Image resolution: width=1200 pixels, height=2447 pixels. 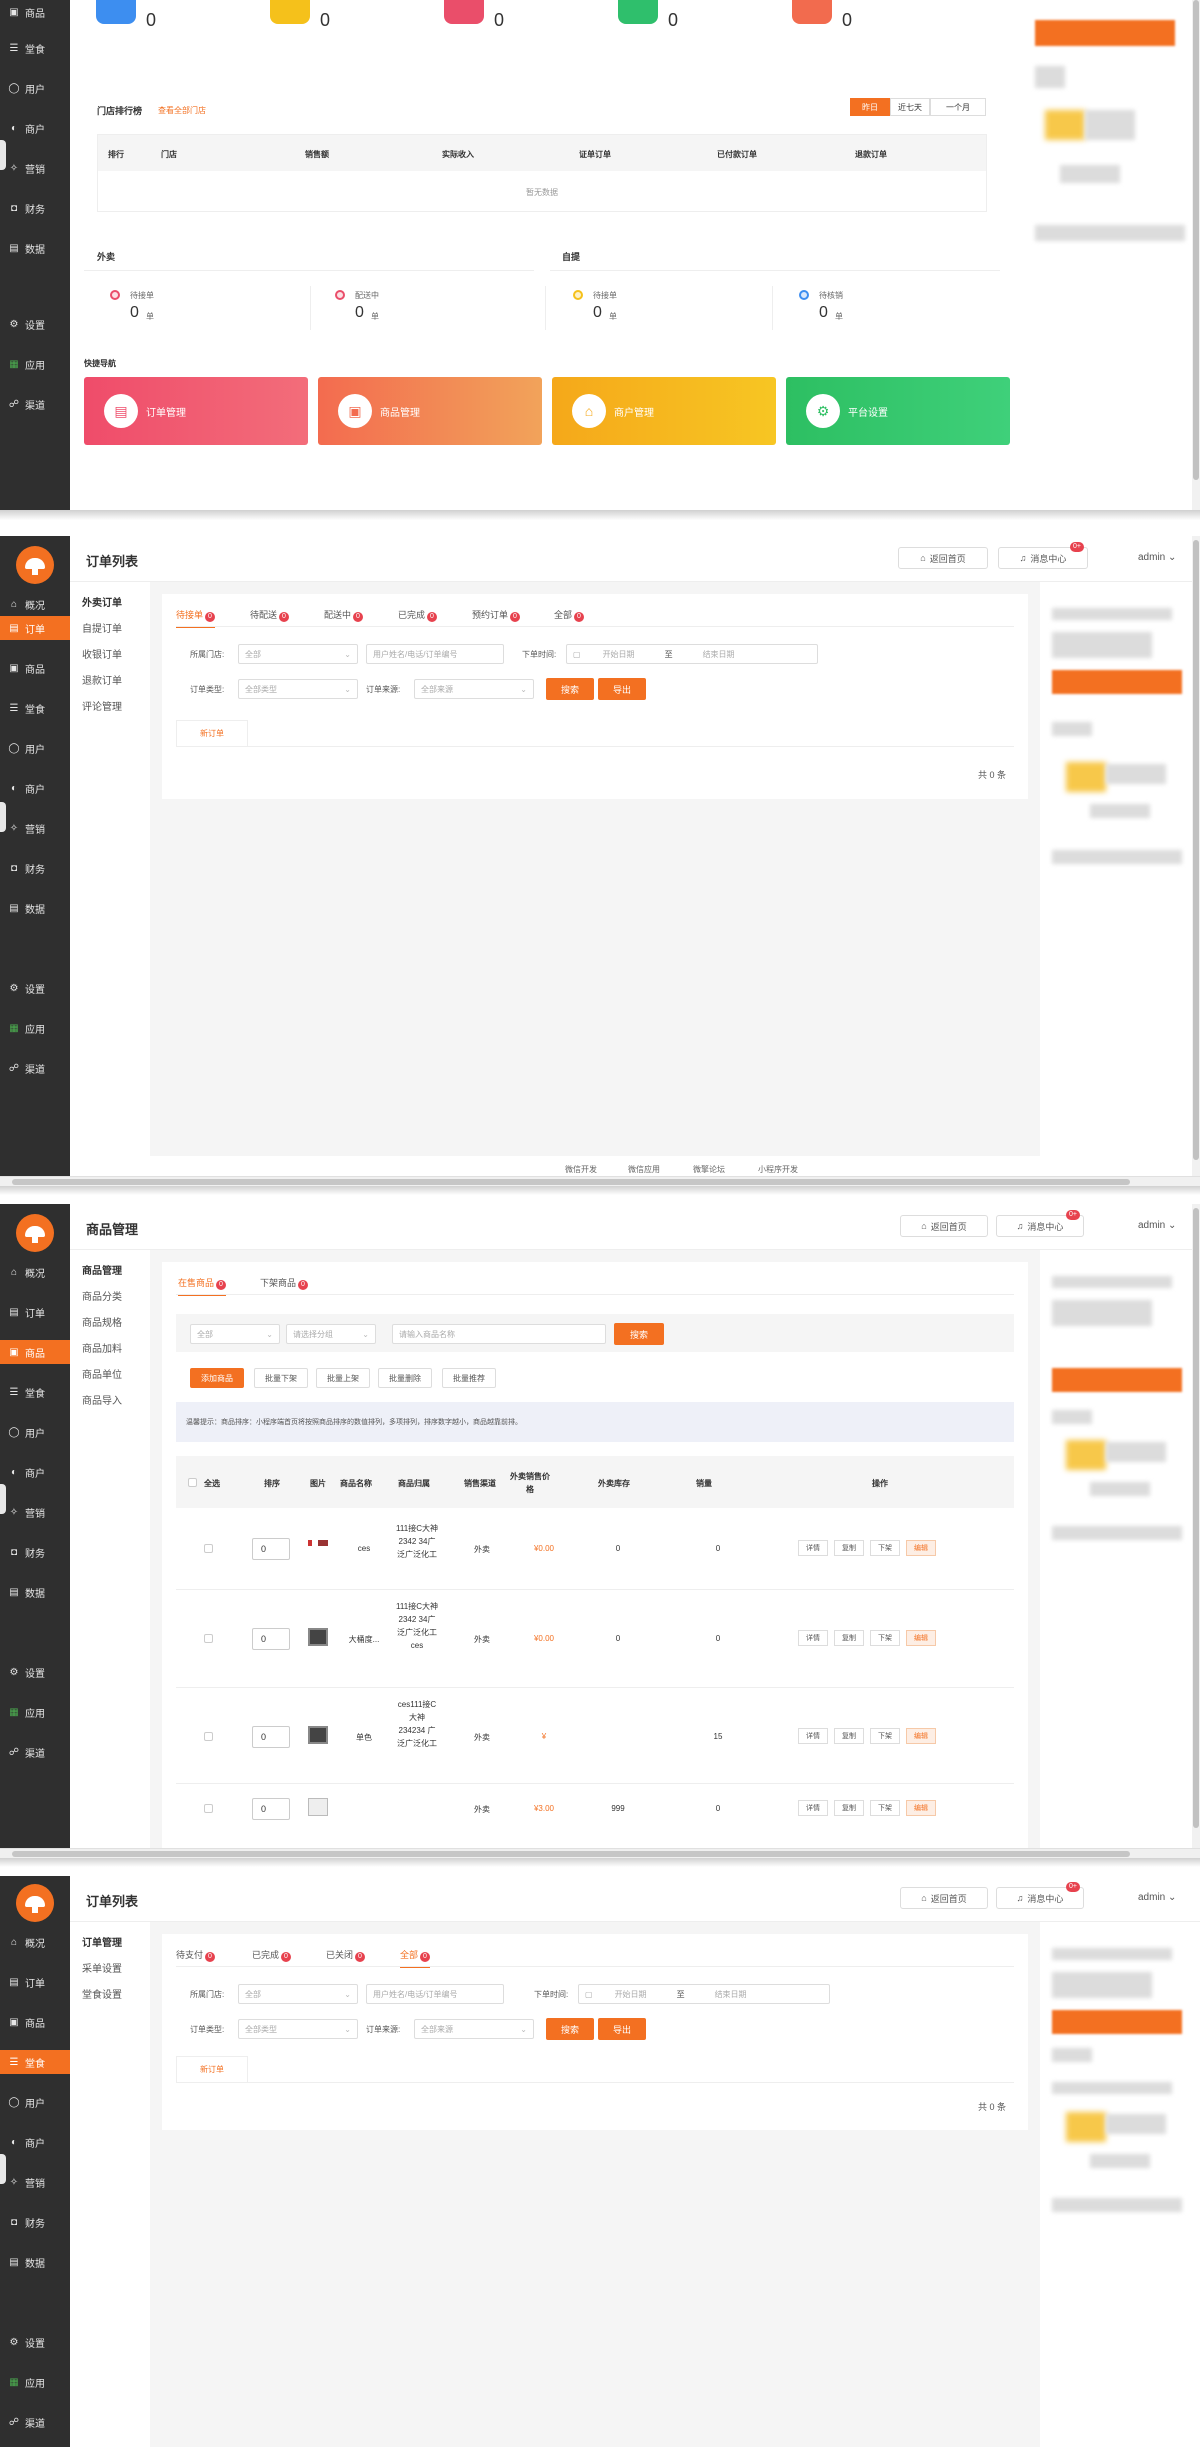 I want to click on subnav-pickup-orders: 自提订单, so click(x=102, y=627).